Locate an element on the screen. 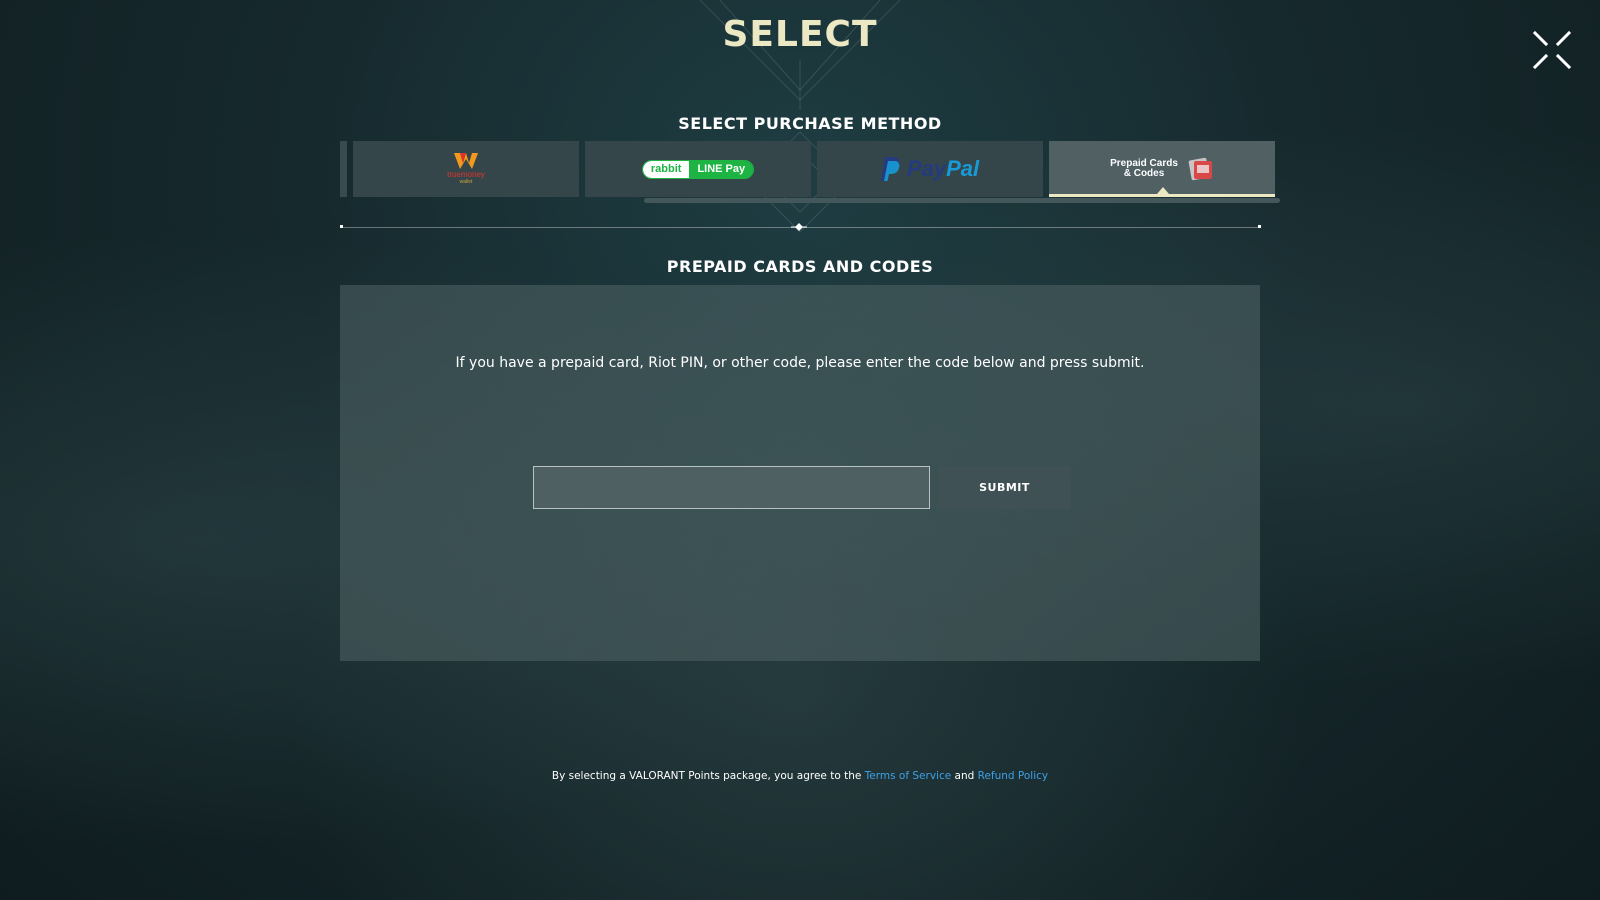 This screenshot has height=900, width=1600. linepay-logo-text: LINE Pay is located at coordinates (721, 169).